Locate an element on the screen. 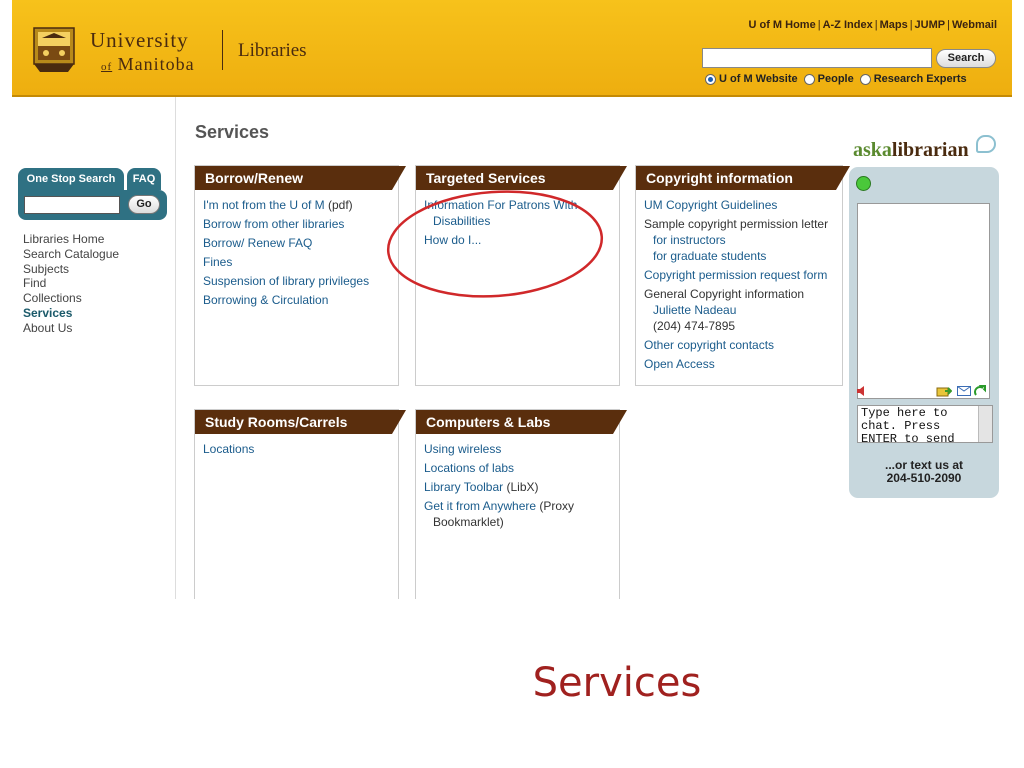 This screenshot has width=1024, height=768. go-button: Go is located at coordinates (144, 204).